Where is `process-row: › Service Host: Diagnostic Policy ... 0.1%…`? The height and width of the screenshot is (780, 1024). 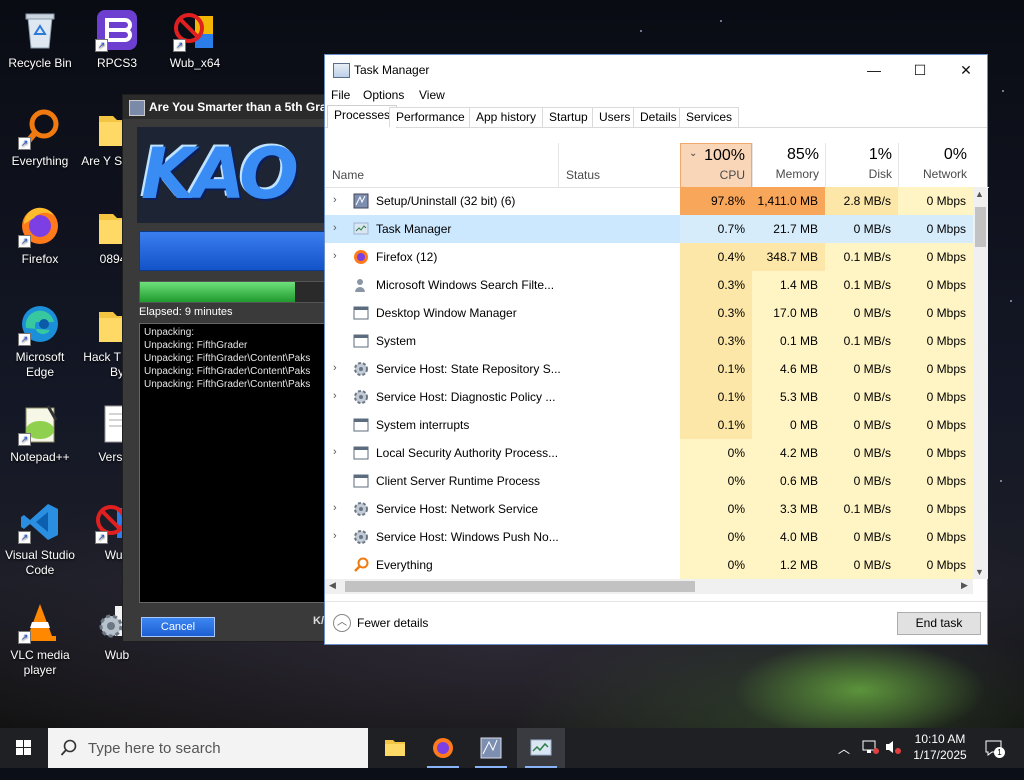
process-row: › Service Host: Diagnostic Policy ... 0.1%… is located at coordinates (649, 397).